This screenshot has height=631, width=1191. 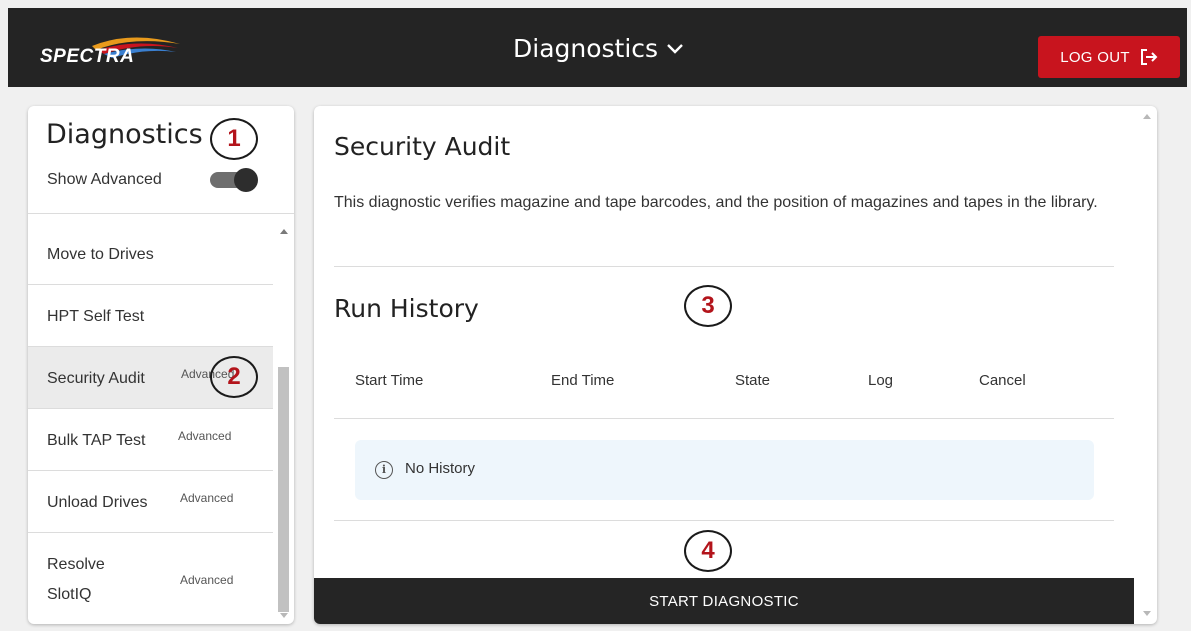 I want to click on column-header-cancel: Cancel, so click(x=1002, y=380).